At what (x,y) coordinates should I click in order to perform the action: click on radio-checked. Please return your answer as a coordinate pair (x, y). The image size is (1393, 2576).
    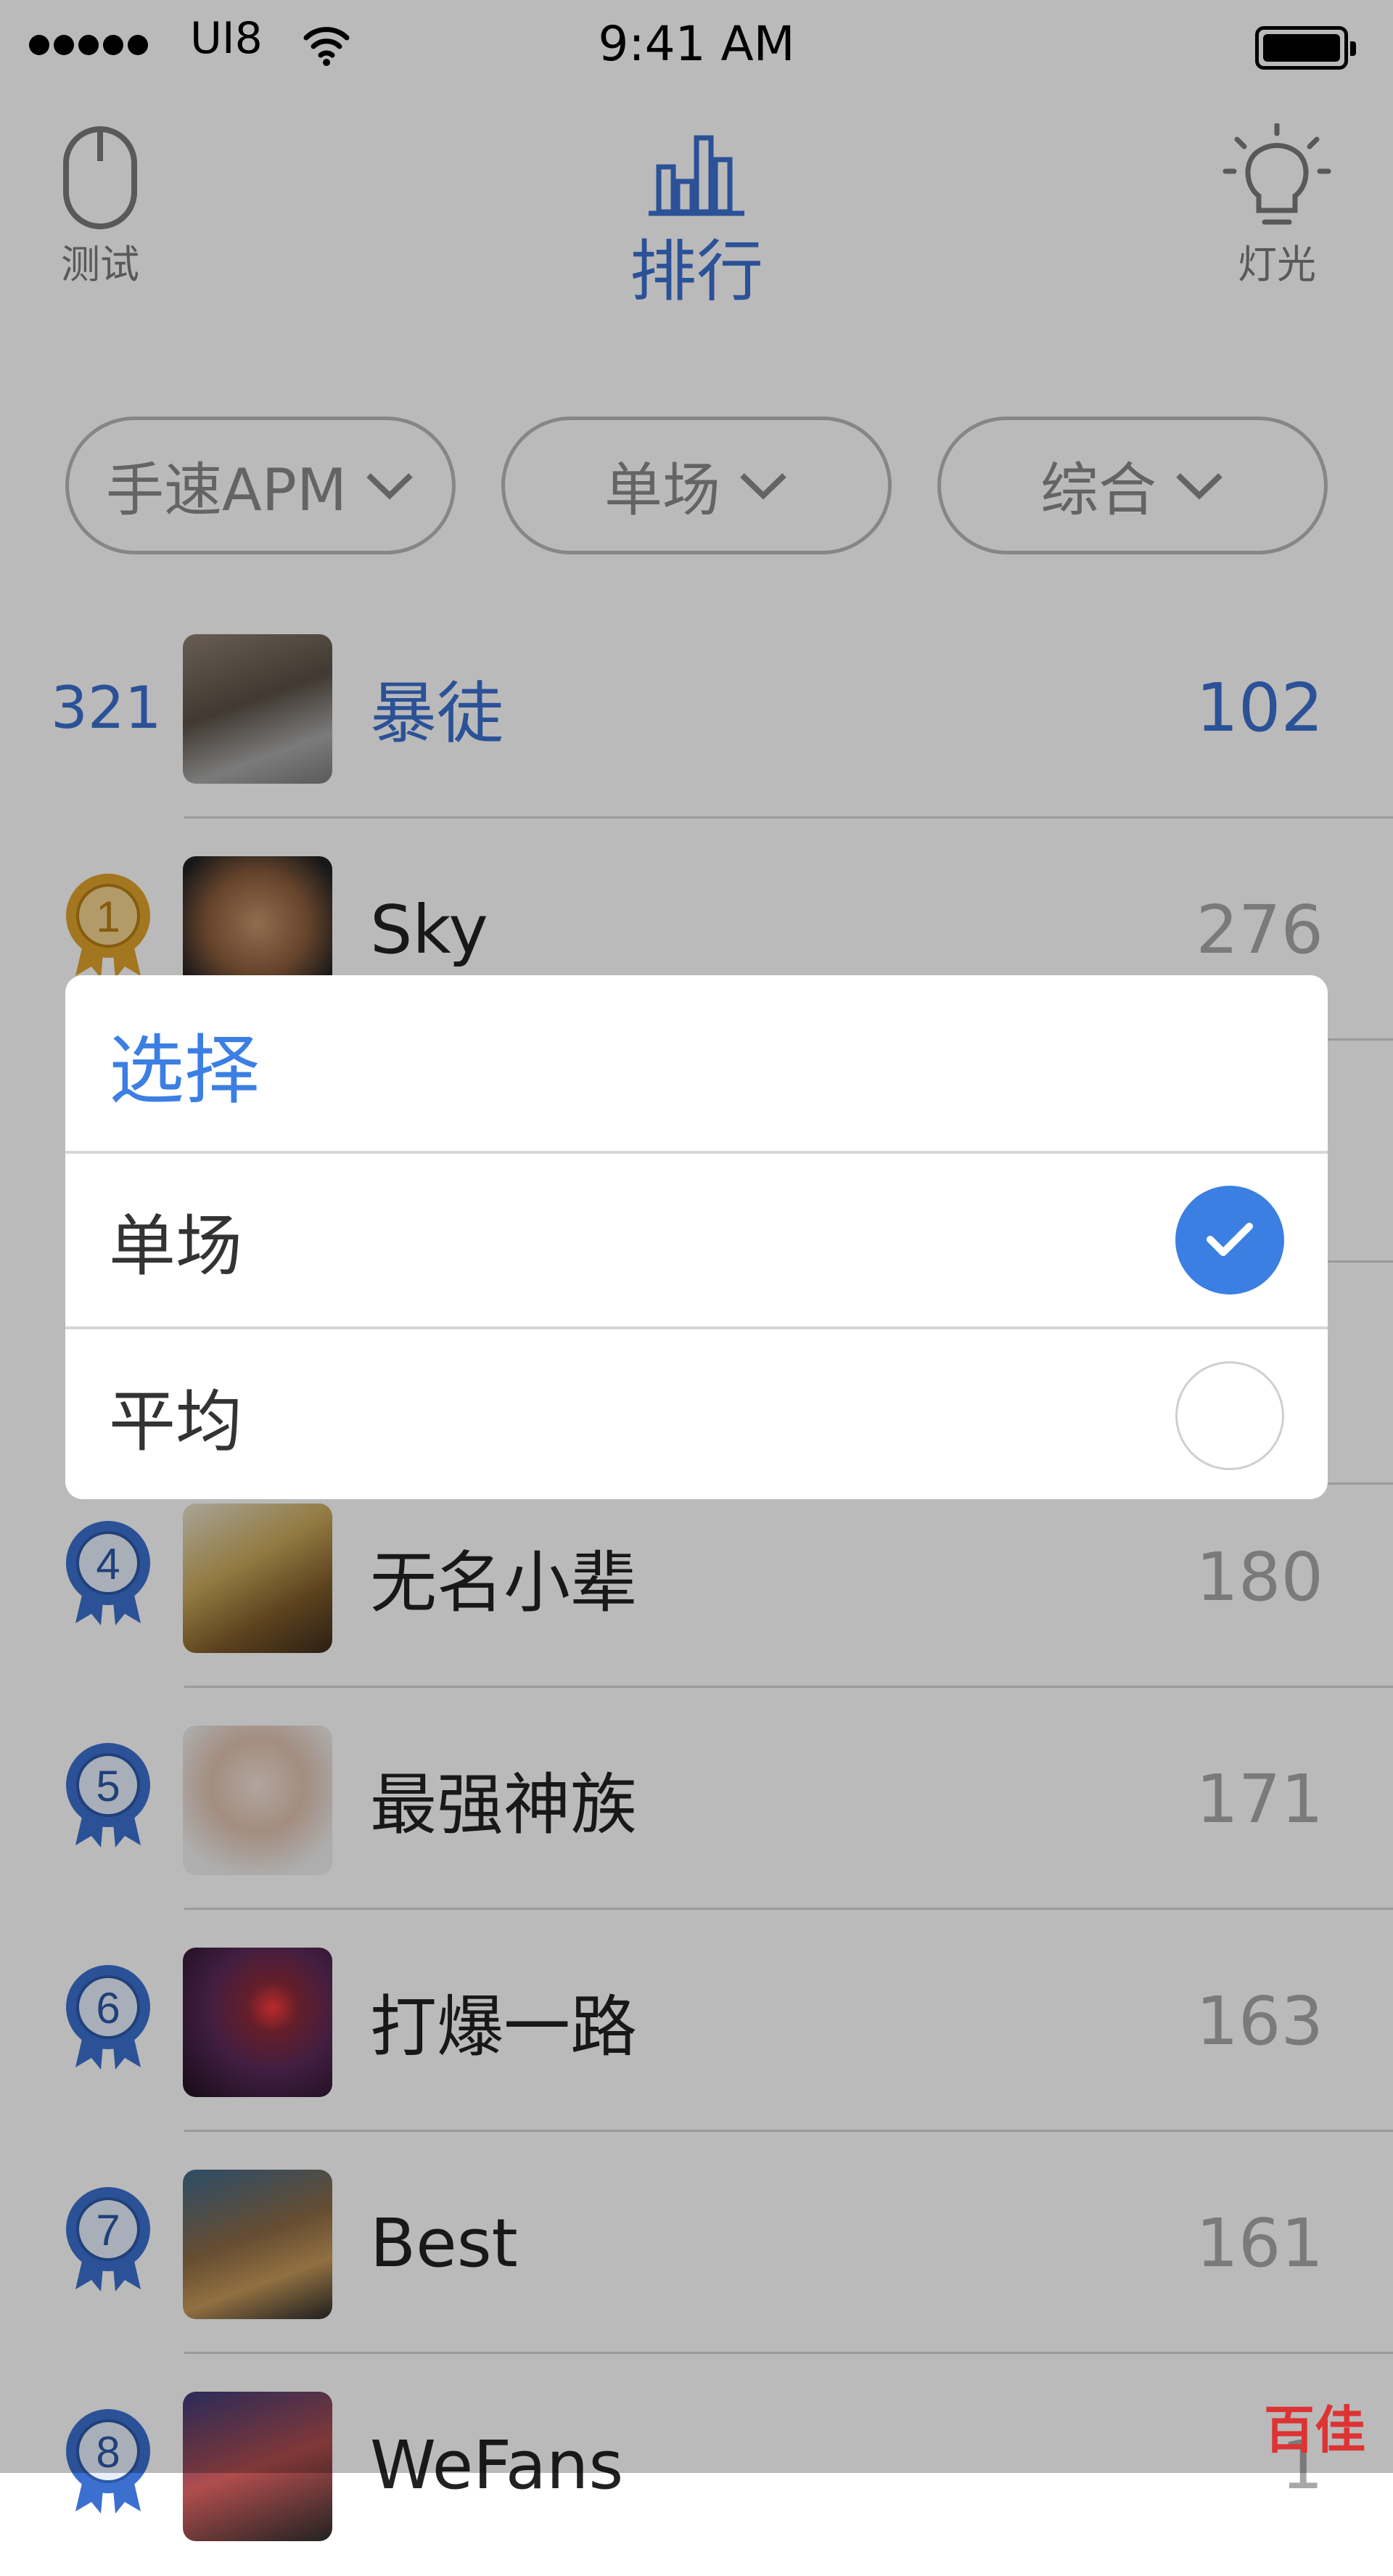
    Looking at the image, I should click on (1229, 1240).